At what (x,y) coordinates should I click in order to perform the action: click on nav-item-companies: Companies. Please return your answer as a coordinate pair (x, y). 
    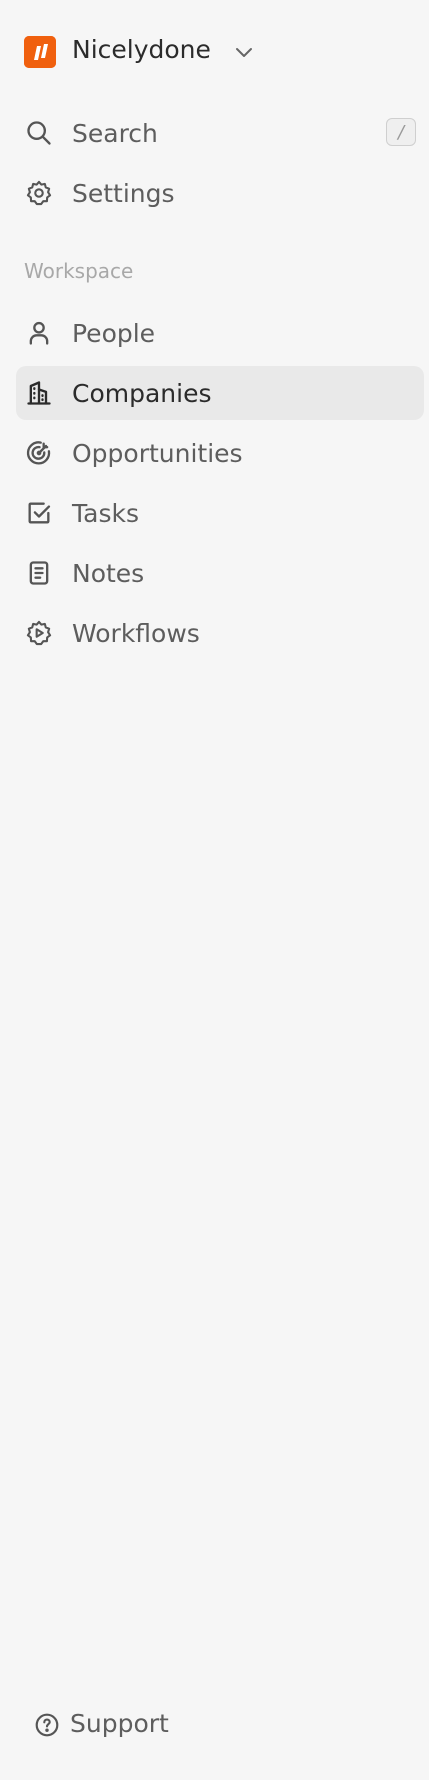
    Looking at the image, I should click on (220, 393).